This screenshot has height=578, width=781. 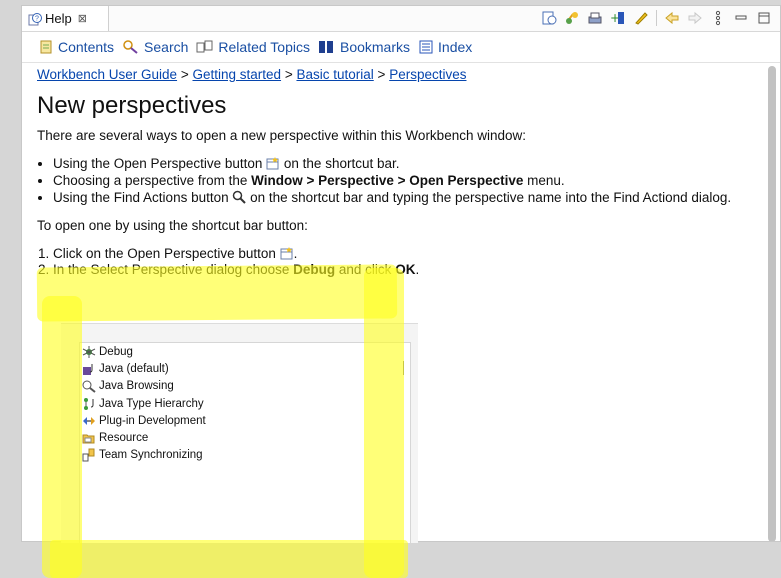 What do you see at coordinates (89, 403) in the screenshot?
I see `type-hierarchy-icon` at bounding box center [89, 403].